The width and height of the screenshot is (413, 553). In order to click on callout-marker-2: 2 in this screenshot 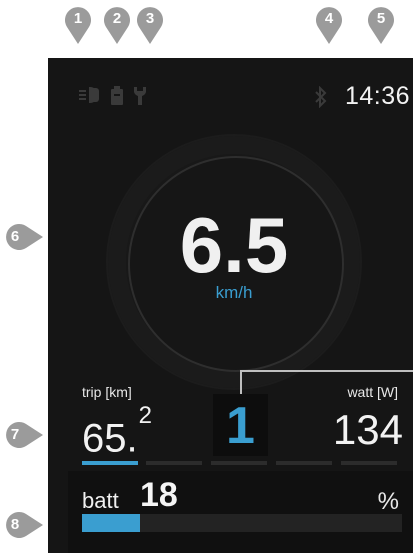, I will do `click(117, 25)`.